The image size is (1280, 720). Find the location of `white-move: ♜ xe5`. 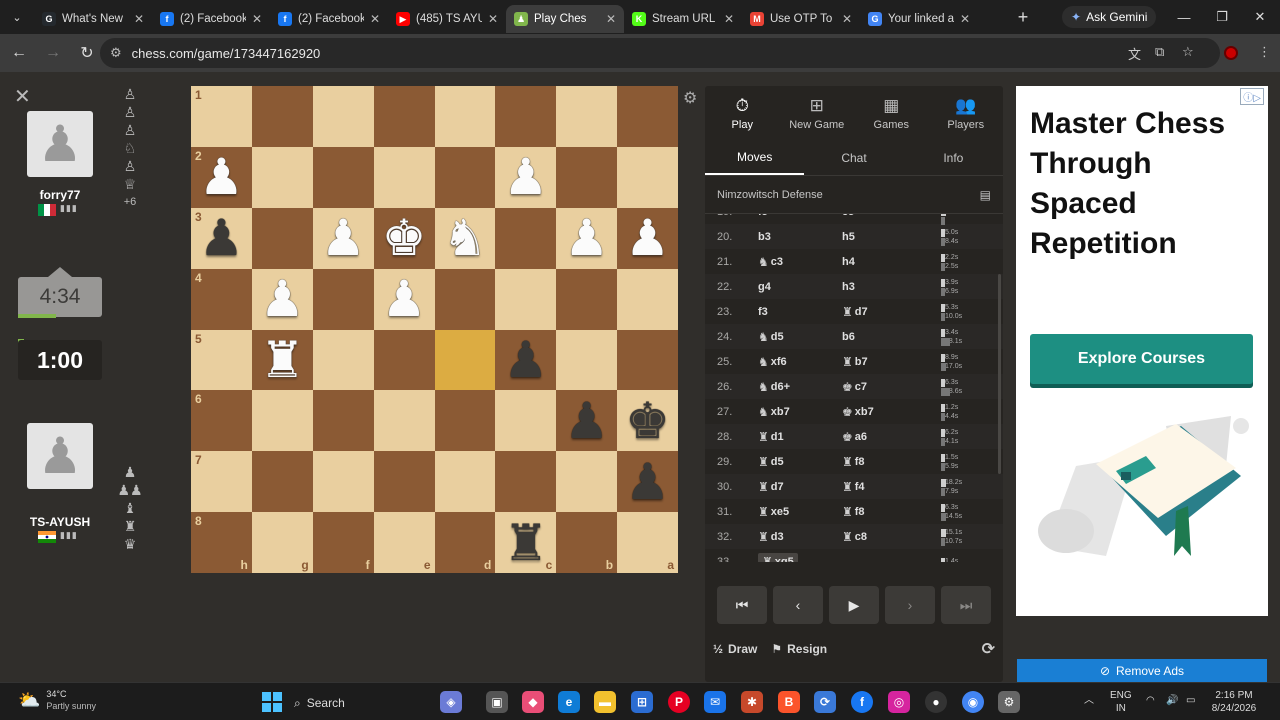

white-move: ♜ xe5 is located at coordinates (800, 512).